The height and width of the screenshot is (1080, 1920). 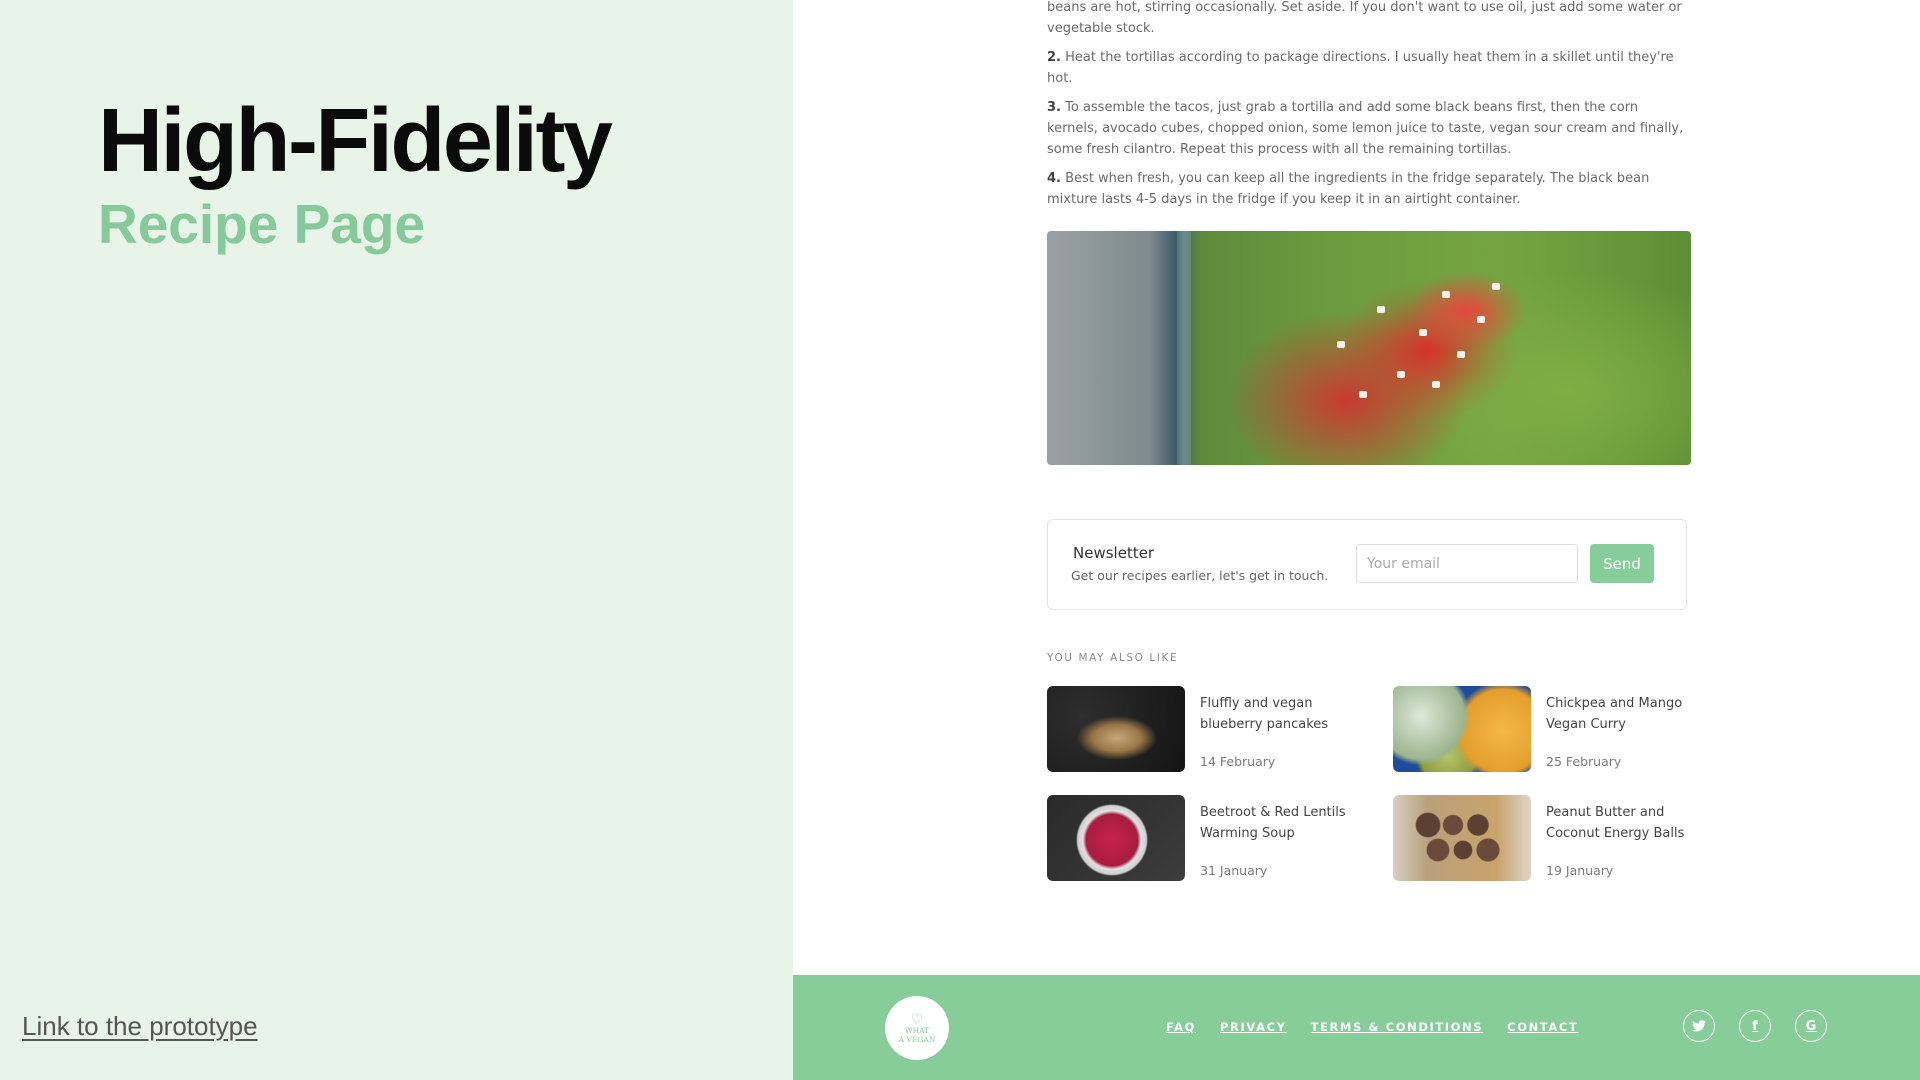 What do you see at coordinates (917, 1019) in the screenshot?
I see `heart-icon: ♡` at bounding box center [917, 1019].